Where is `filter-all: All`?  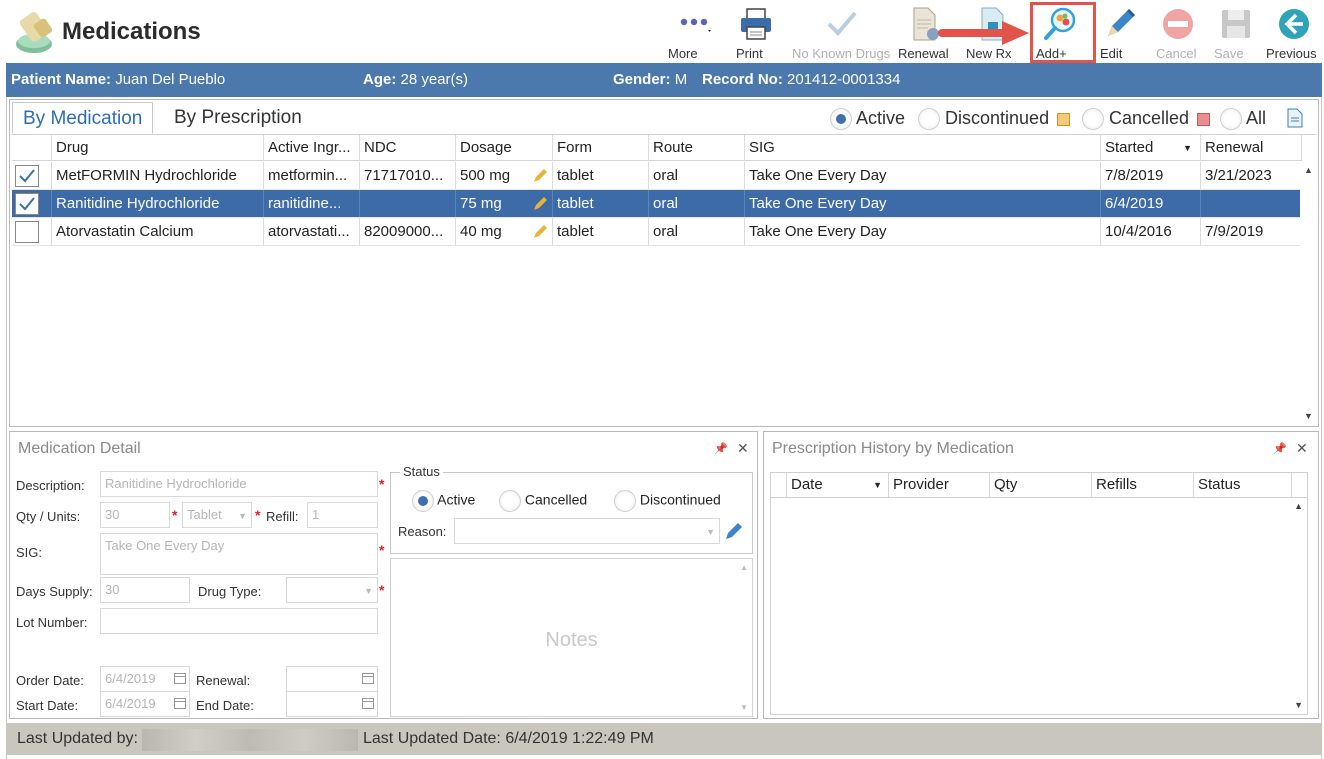 filter-all: All is located at coordinates (1243, 118).